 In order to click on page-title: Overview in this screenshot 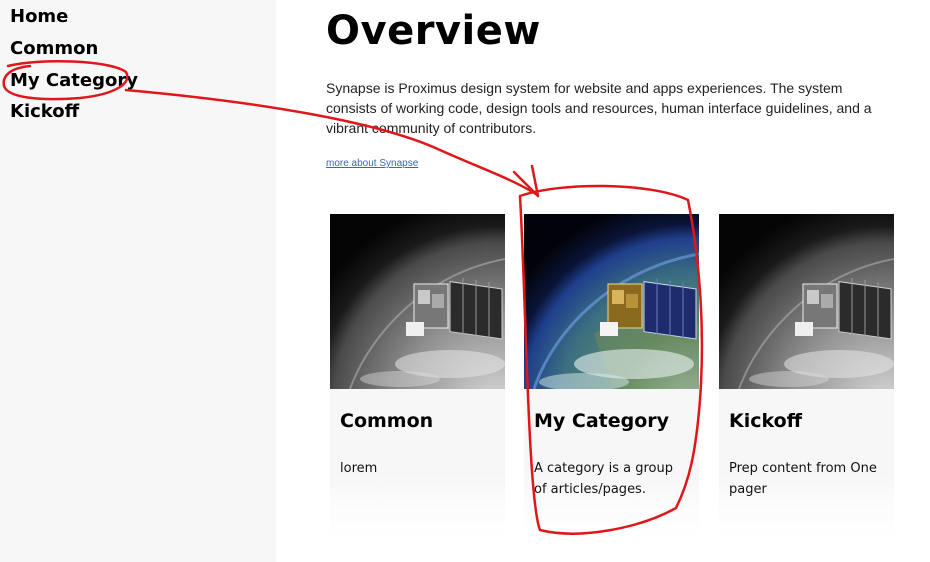, I will do `click(433, 31)`.